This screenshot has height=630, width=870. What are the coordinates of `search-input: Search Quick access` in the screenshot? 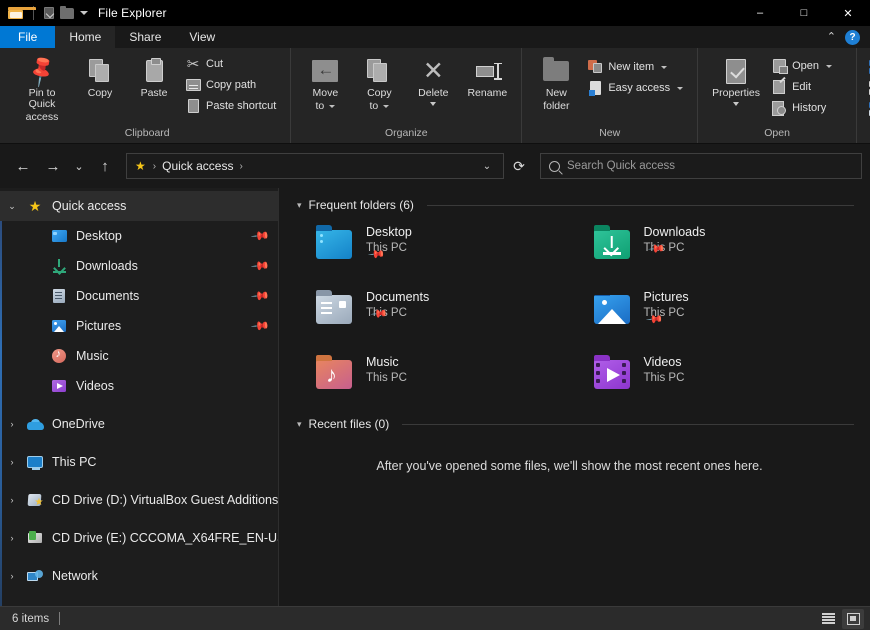 It's located at (621, 166).